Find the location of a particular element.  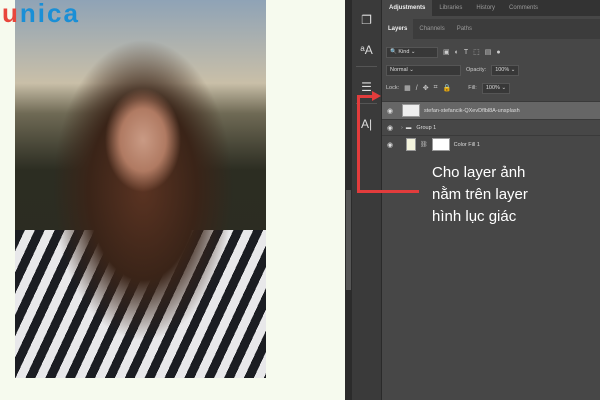

mask-thumbnail is located at coordinates (440, 144).